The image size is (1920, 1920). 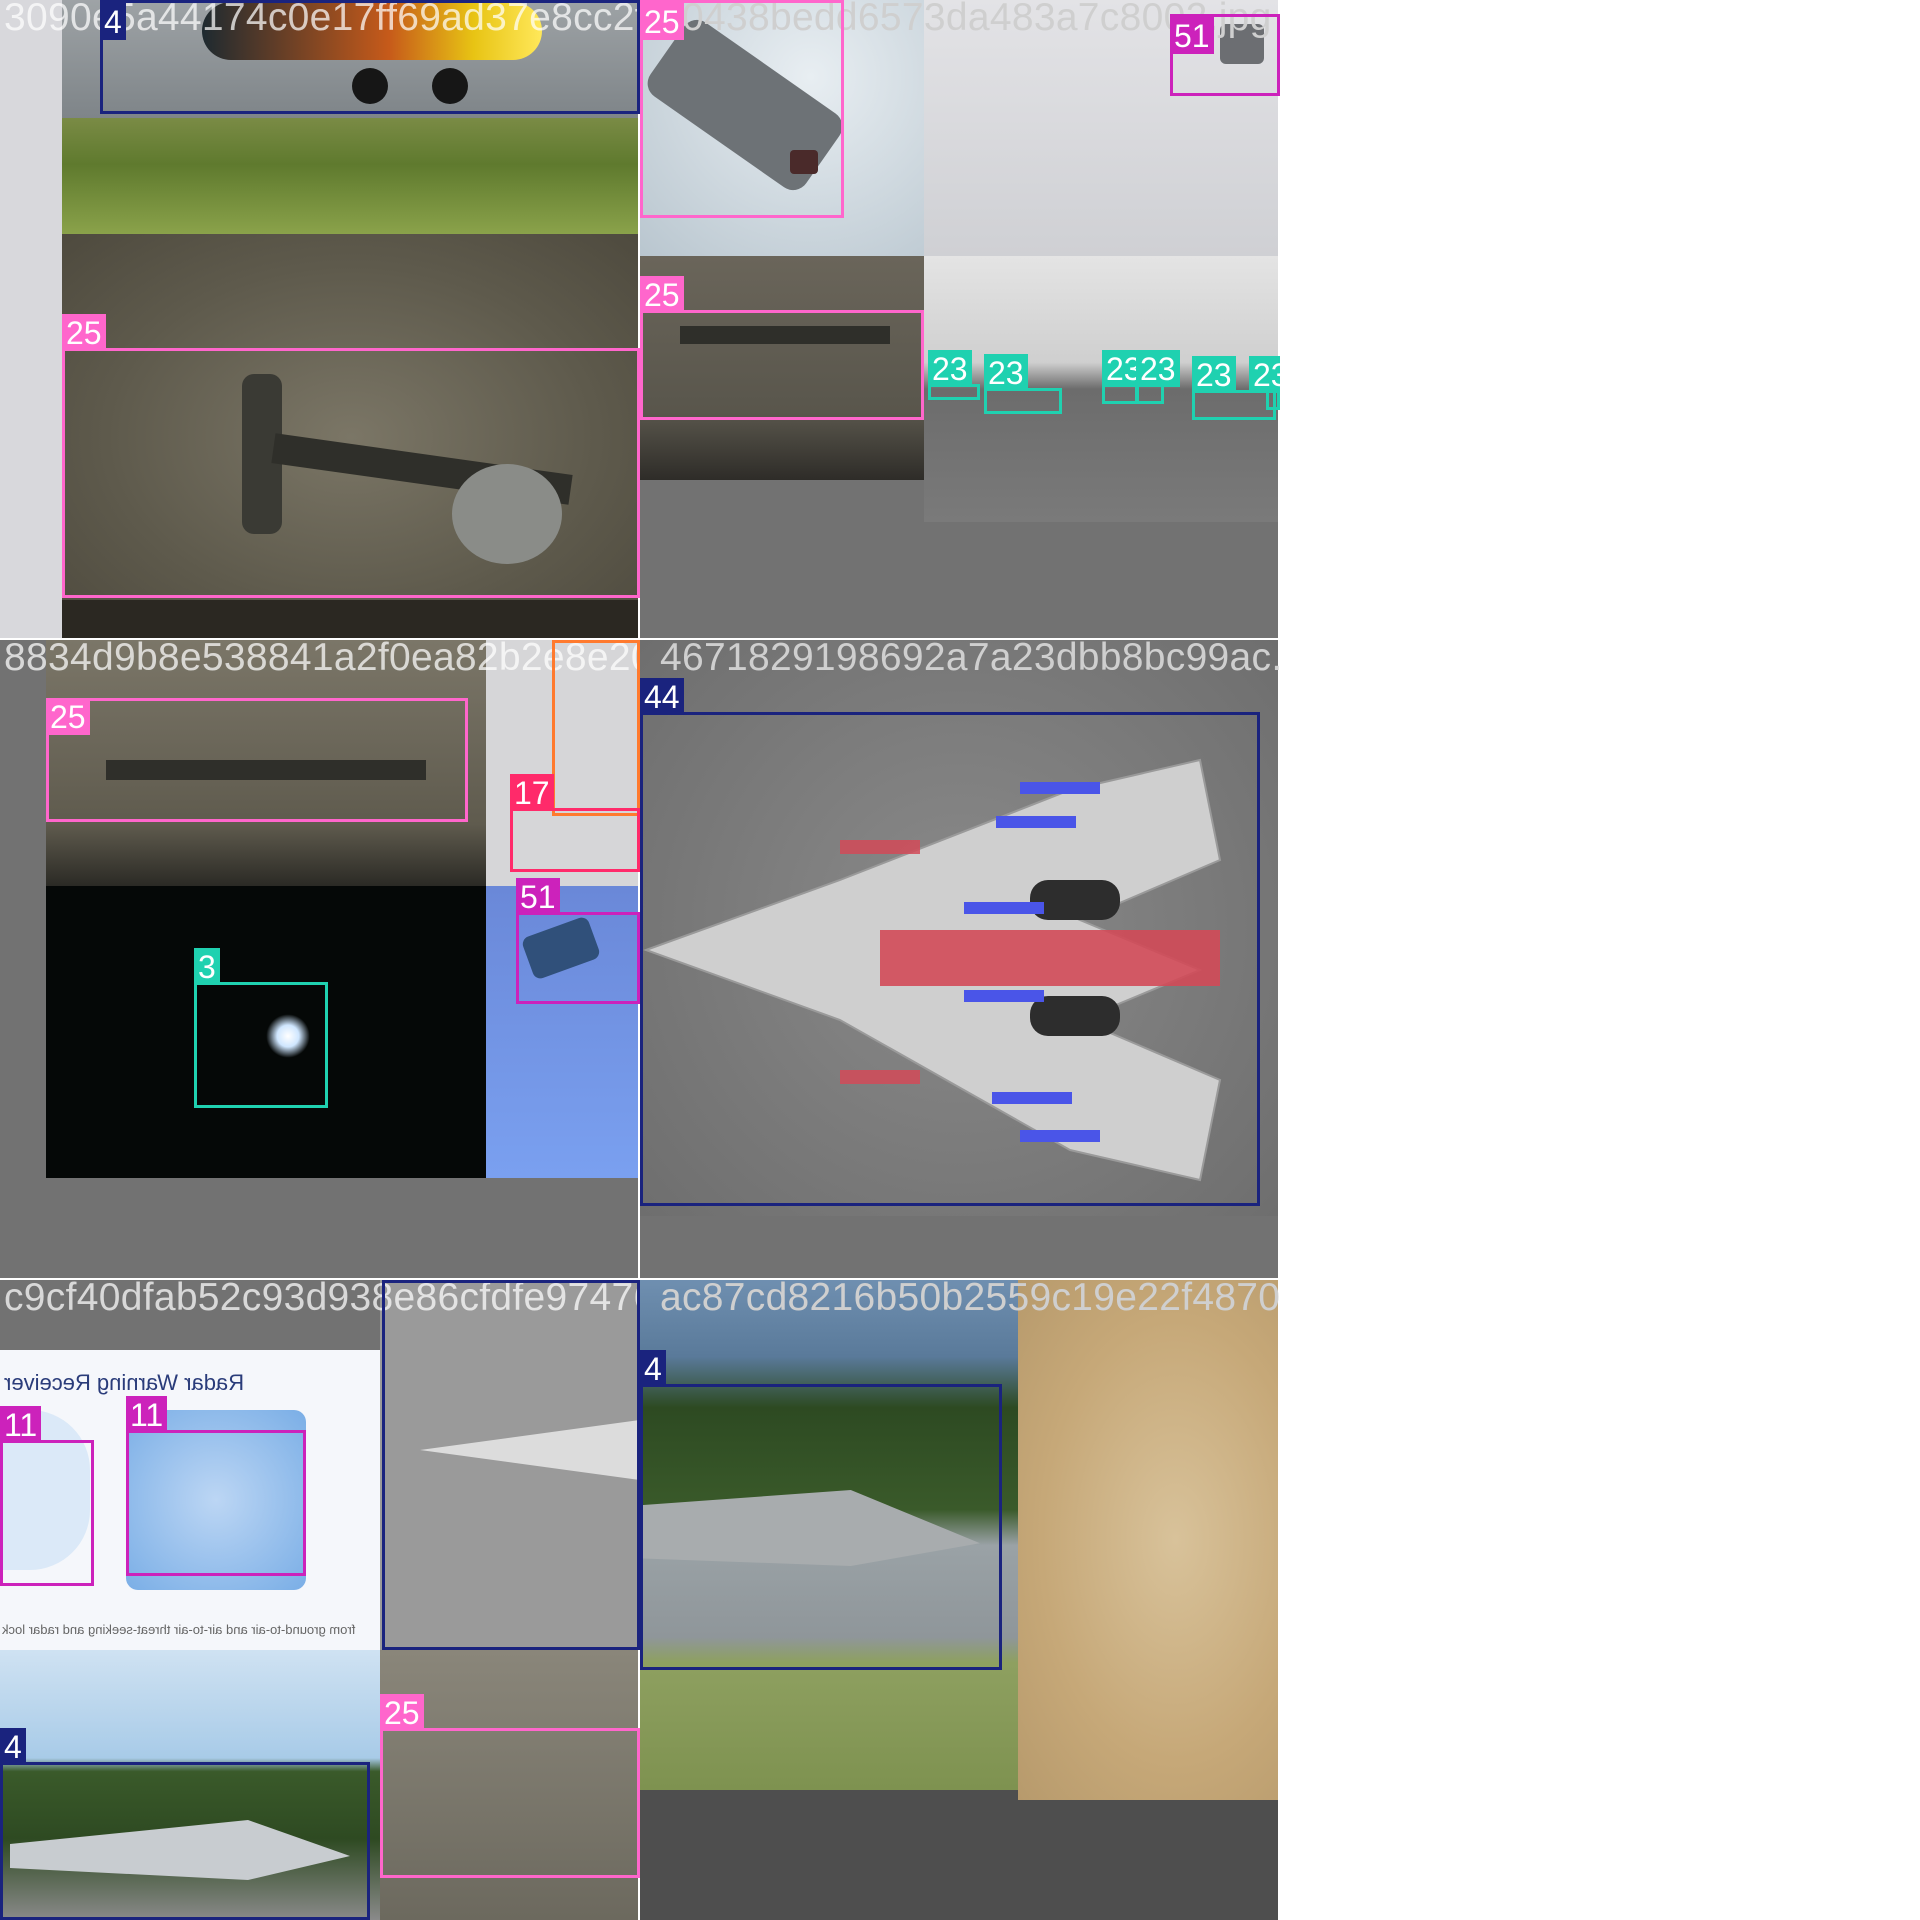 I want to click on filename-label: 4671829198692a7a23dbb8bc99ac.jpg, so click(x=970, y=659).